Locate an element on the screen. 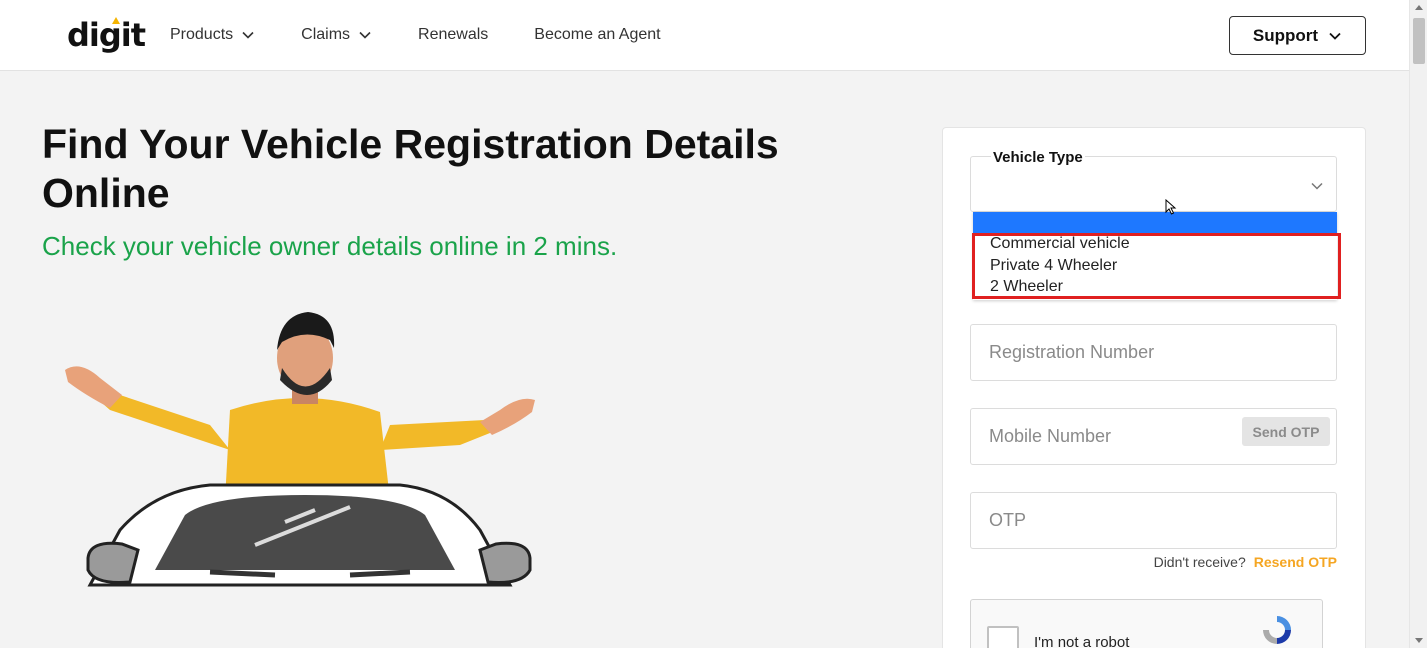  vehicle-type-label: Vehicle Type is located at coordinates (1038, 157).